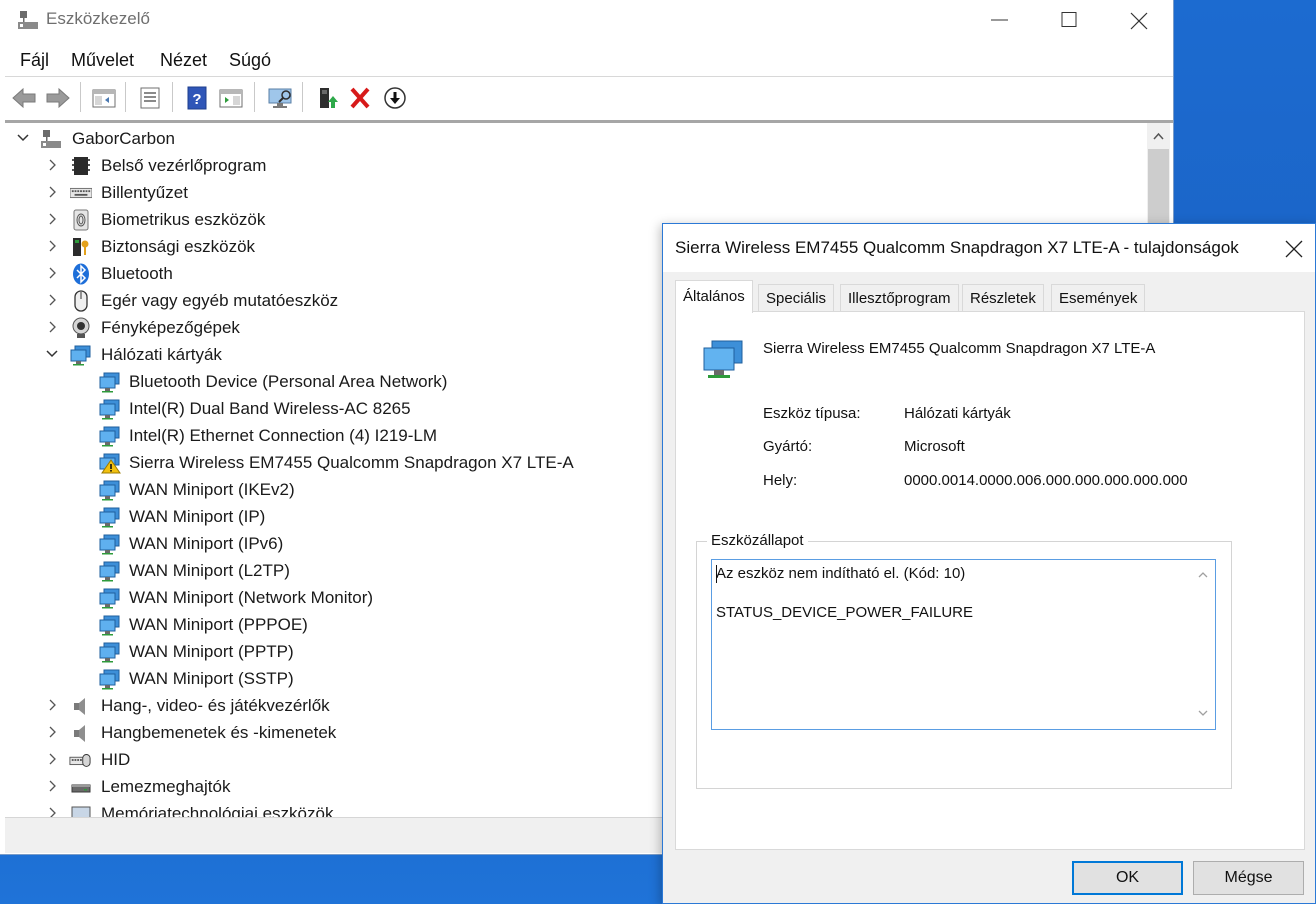  I want to click on tab-advanced: Speciális, so click(796, 298).